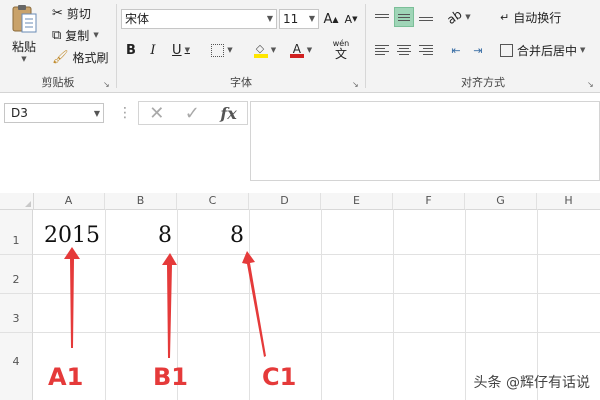  What do you see at coordinates (125, 113) in the screenshot?
I see `splitter-grip-icon: ⋮` at bounding box center [125, 113].